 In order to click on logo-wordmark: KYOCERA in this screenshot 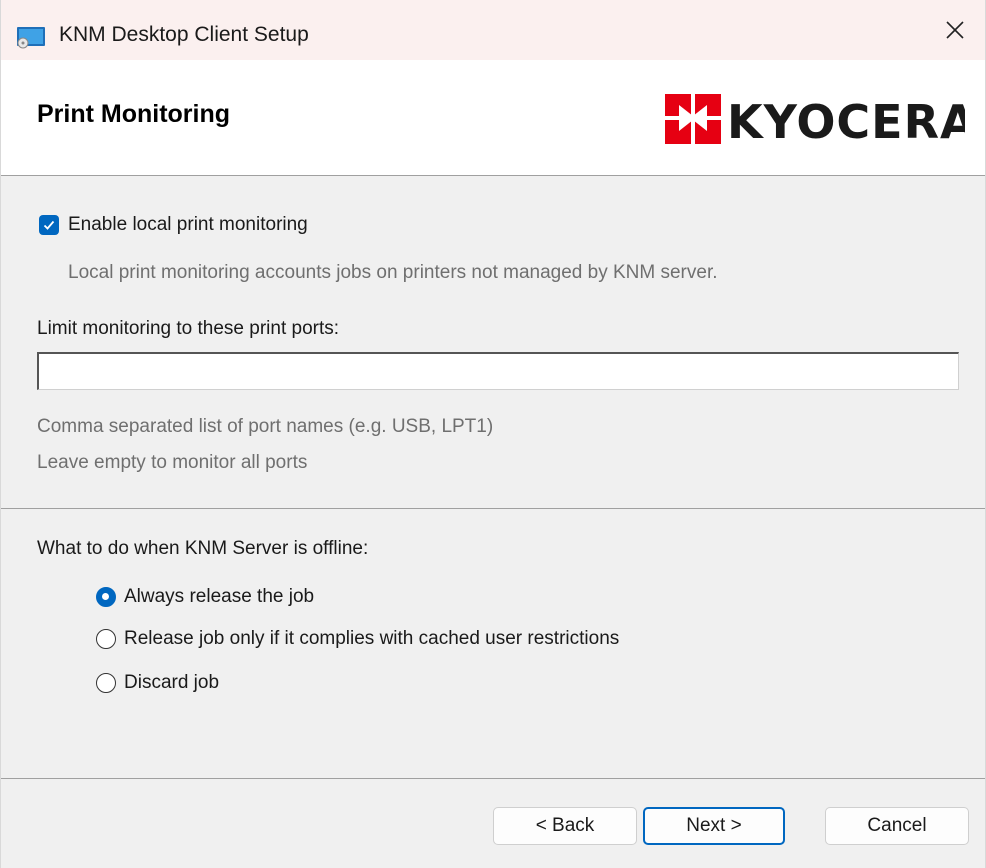, I will do `click(846, 122)`.